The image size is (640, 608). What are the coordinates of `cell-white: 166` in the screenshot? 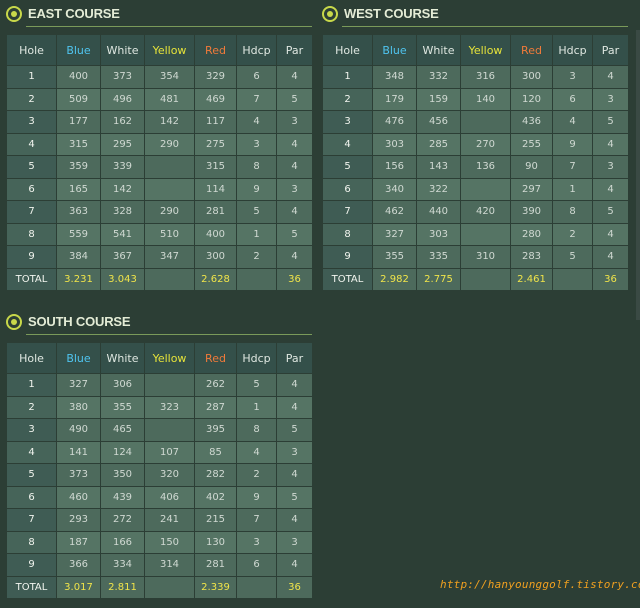 It's located at (122, 542).